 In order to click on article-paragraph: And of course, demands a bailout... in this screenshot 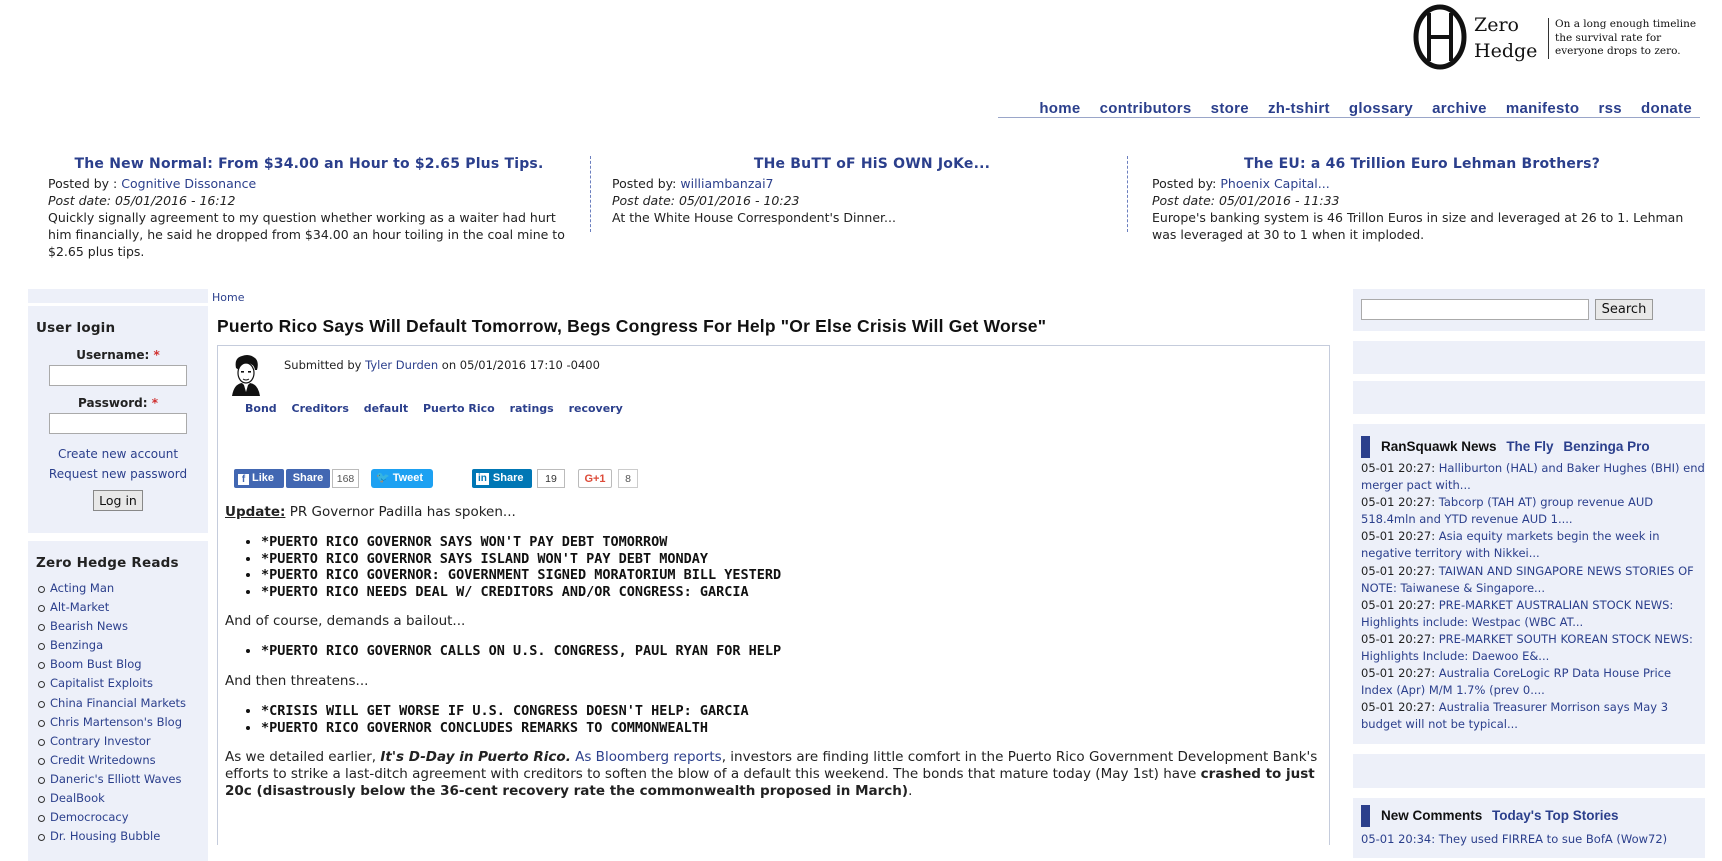, I will do `click(345, 621)`.